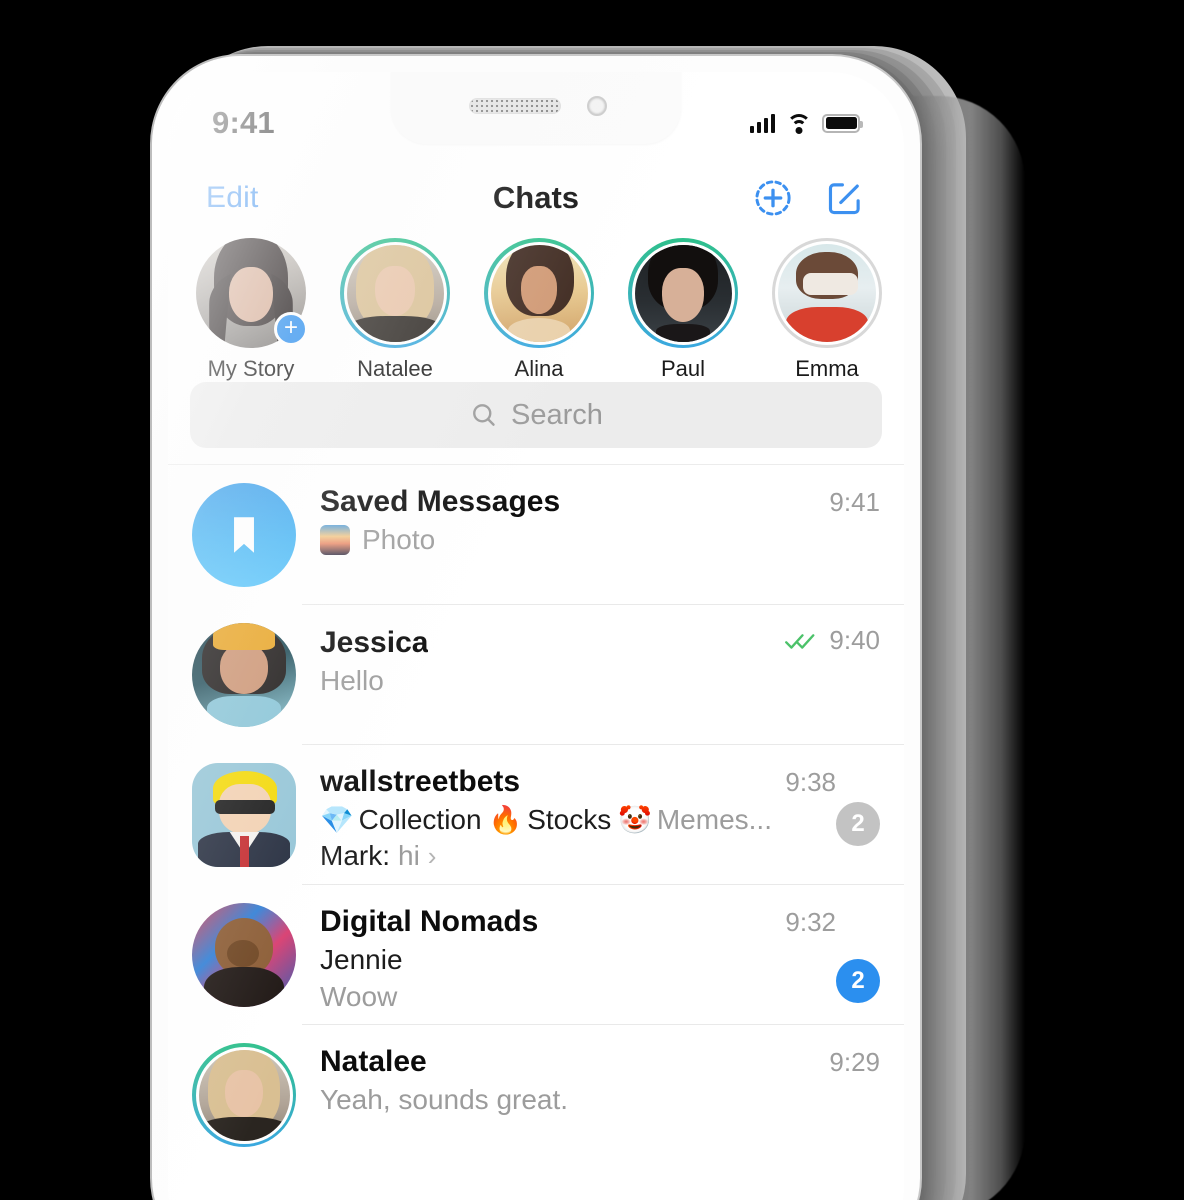 The image size is (1184, 1200). Describe the element at coordinates (600, 540) in the screenshot. I see `chat-preview: Photo` at that location.